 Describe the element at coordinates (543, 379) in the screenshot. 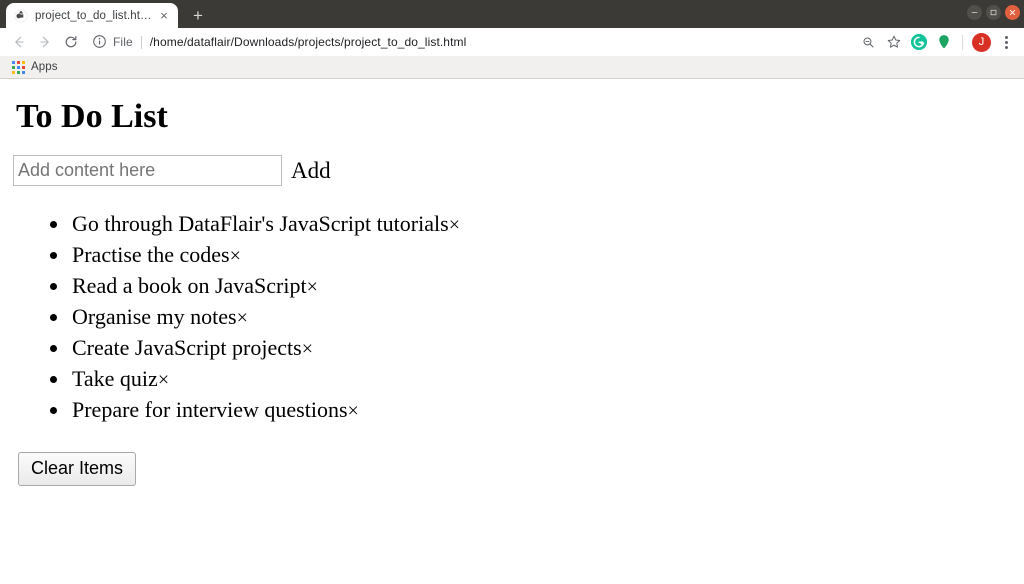

I see `todo-item: Take quiz×` at that location.